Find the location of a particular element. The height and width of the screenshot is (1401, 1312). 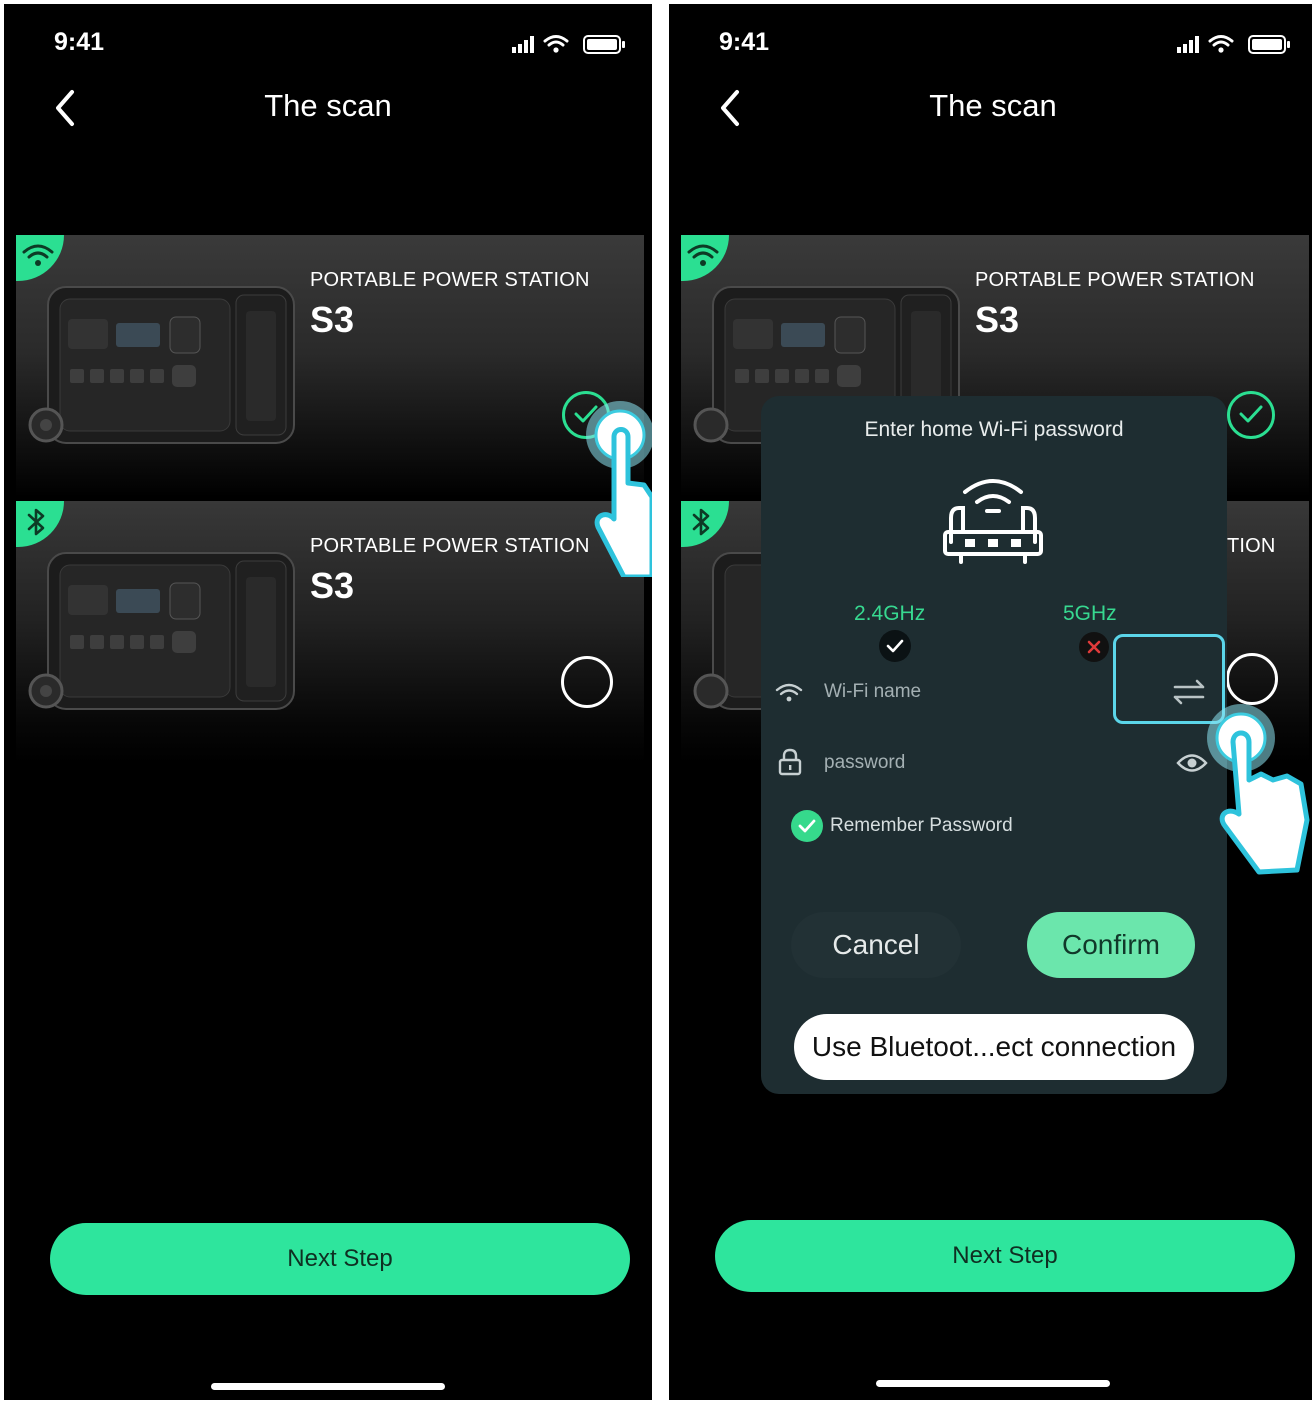

remember-password-label: Remember Password is located at coordinates (921, 826).